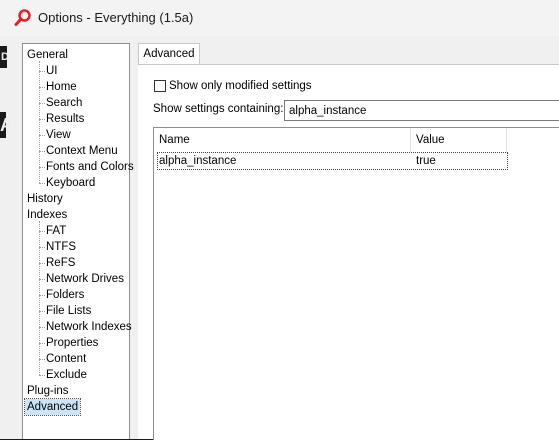  What do you see at coordinates (58, 135) in the screenshot?
I see `tree-item-view: View` at bounding box center [58, 135].